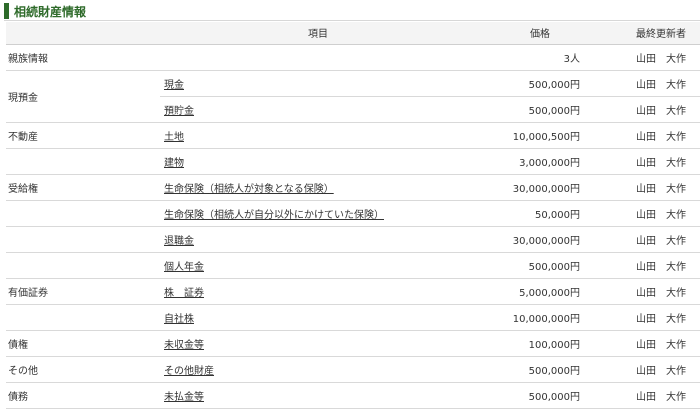  What do you see at coordinates (530, 135) in the screenshot?
I see `row-price: 10,000,500円` at bounding box center [530, 135].